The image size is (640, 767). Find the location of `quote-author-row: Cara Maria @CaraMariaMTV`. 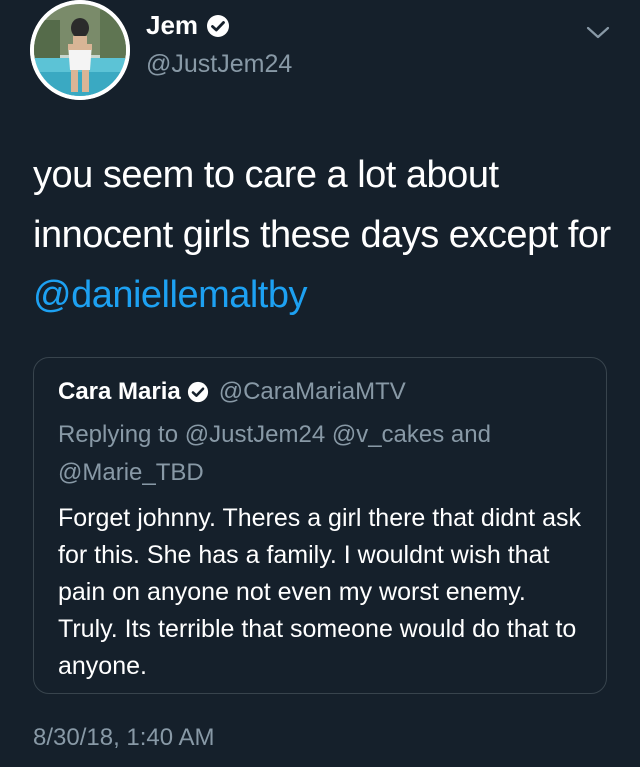

quote-author-row: Cara Maria @CaraMariaMTV is located at coordinates (232, 392).